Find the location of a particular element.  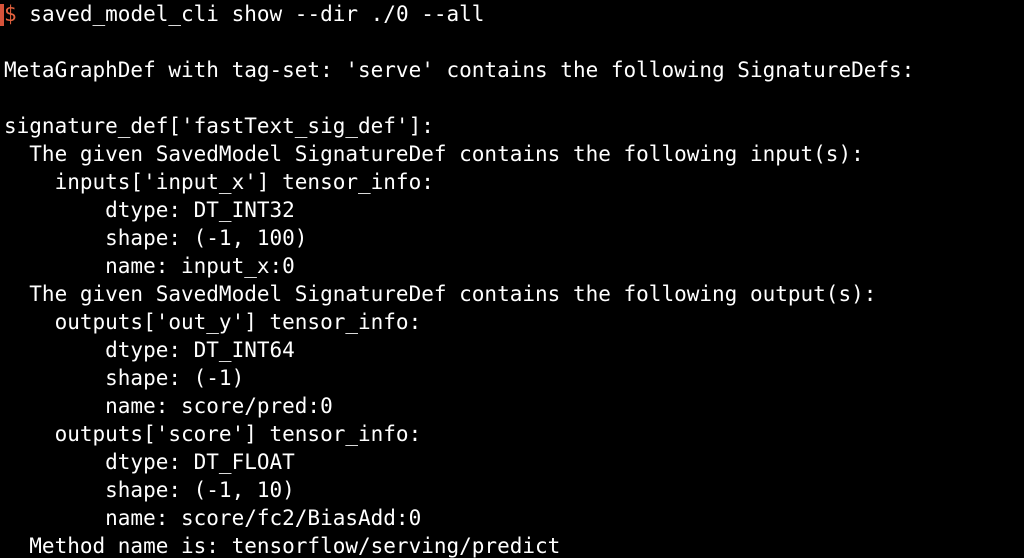

score-line: outputs['score'] tensor_info: is located at coordinates (213, 434).